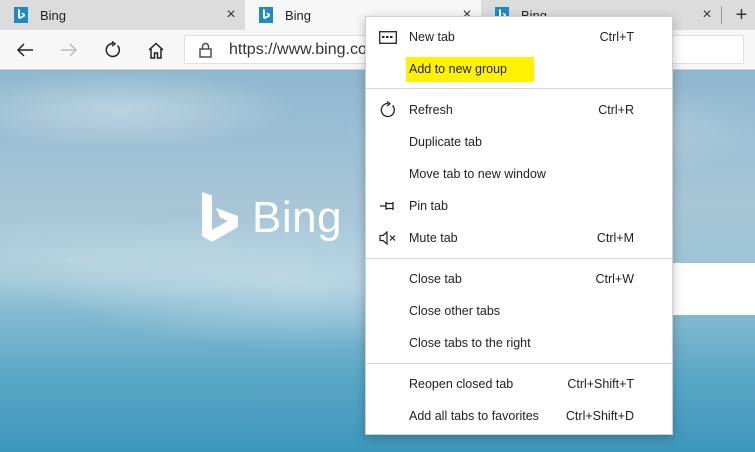 This screenshot has width=755, height=452. What do you see at coordinates (388, 206) in the screenshot?
I see `pin-icon` at bounding box center [388, 206].